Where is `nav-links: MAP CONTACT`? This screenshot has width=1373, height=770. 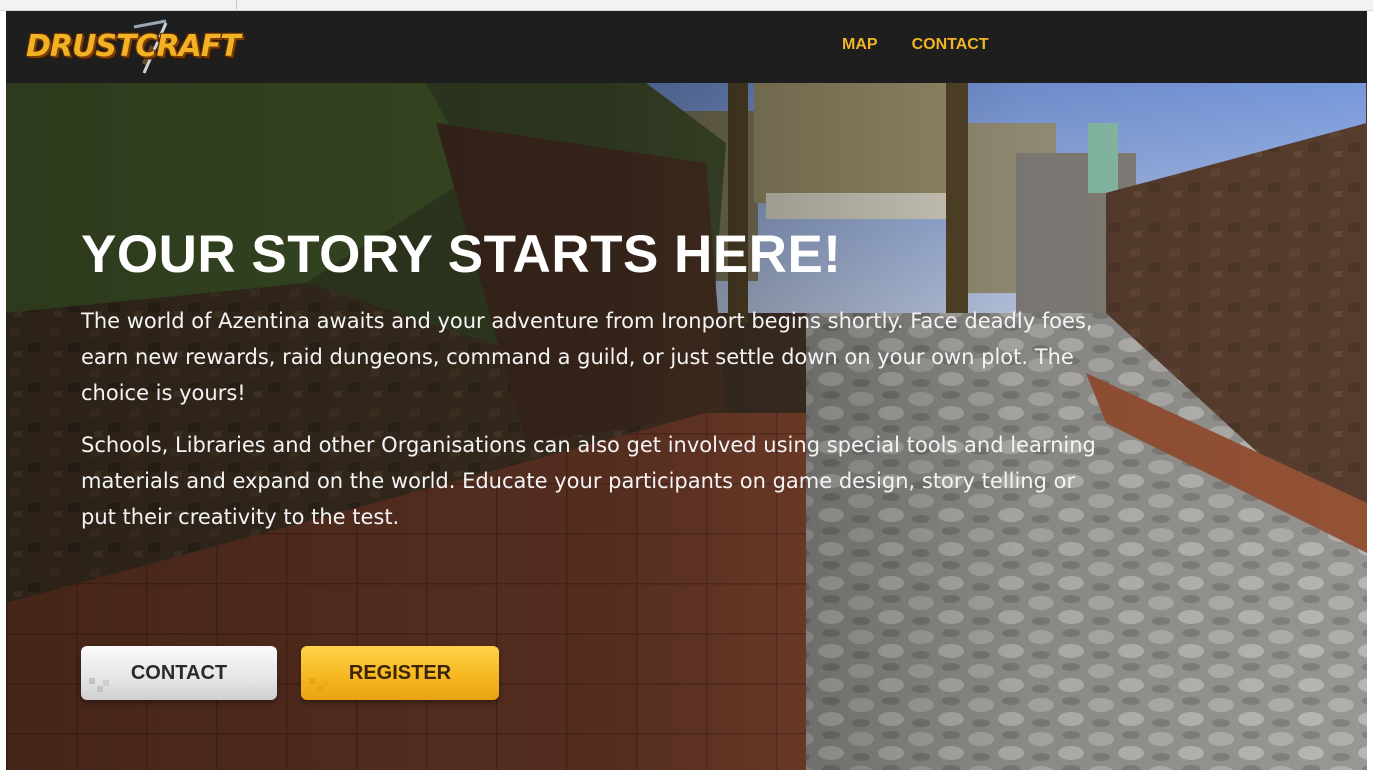
nav-links: MAP CONTACT is located at coordinates (915, 45).